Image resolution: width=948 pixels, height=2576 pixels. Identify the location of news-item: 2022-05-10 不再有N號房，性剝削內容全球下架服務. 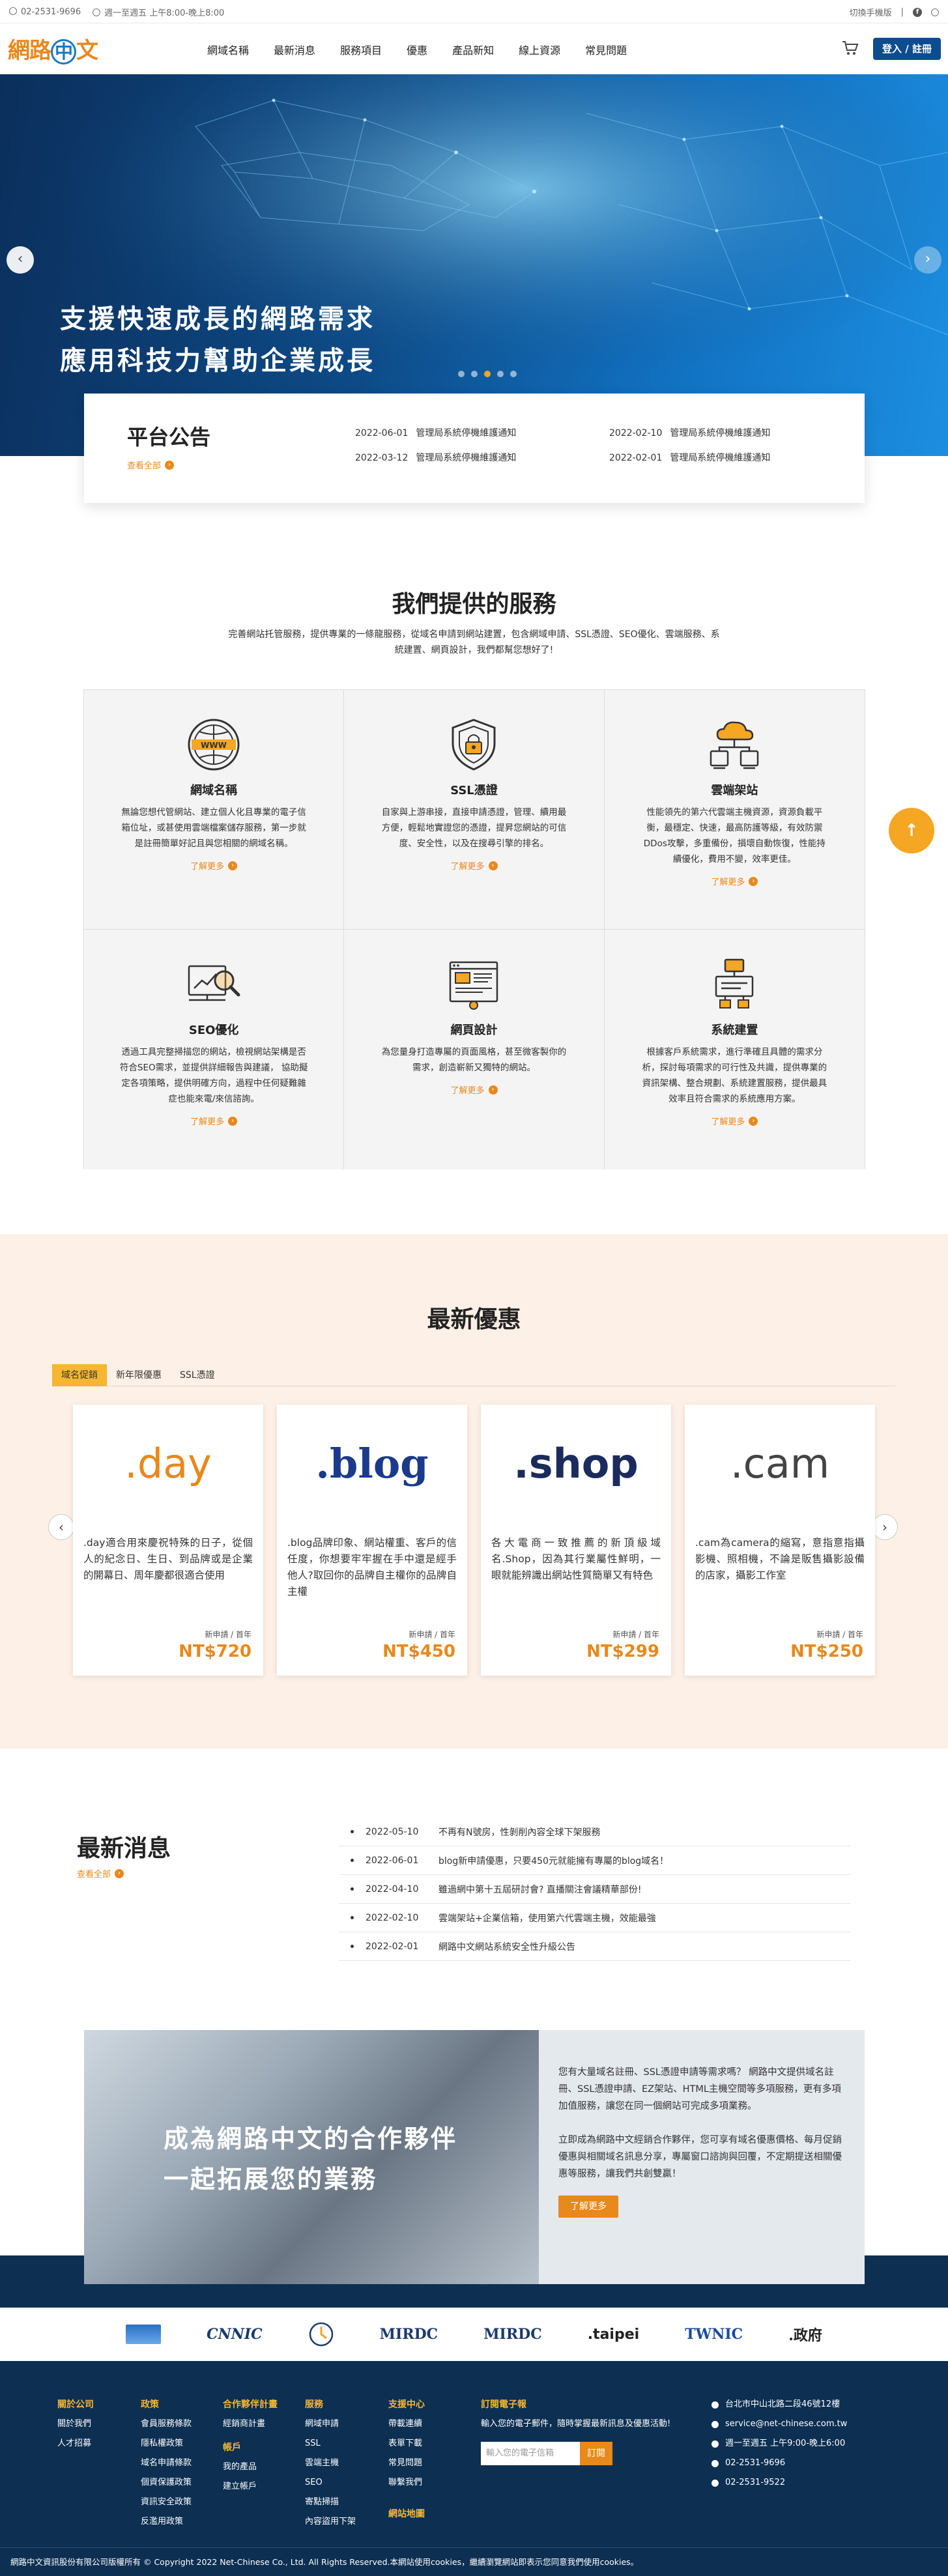
(595, 1832).